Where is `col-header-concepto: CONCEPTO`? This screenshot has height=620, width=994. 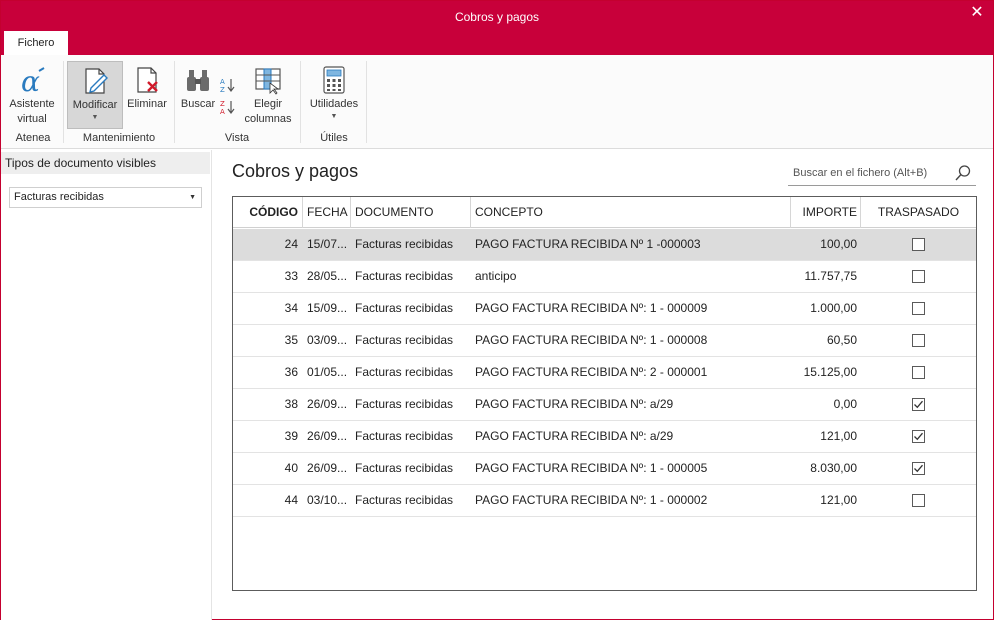
col-header-concepto: CONCEPTO is located at coordinates (625, 212).